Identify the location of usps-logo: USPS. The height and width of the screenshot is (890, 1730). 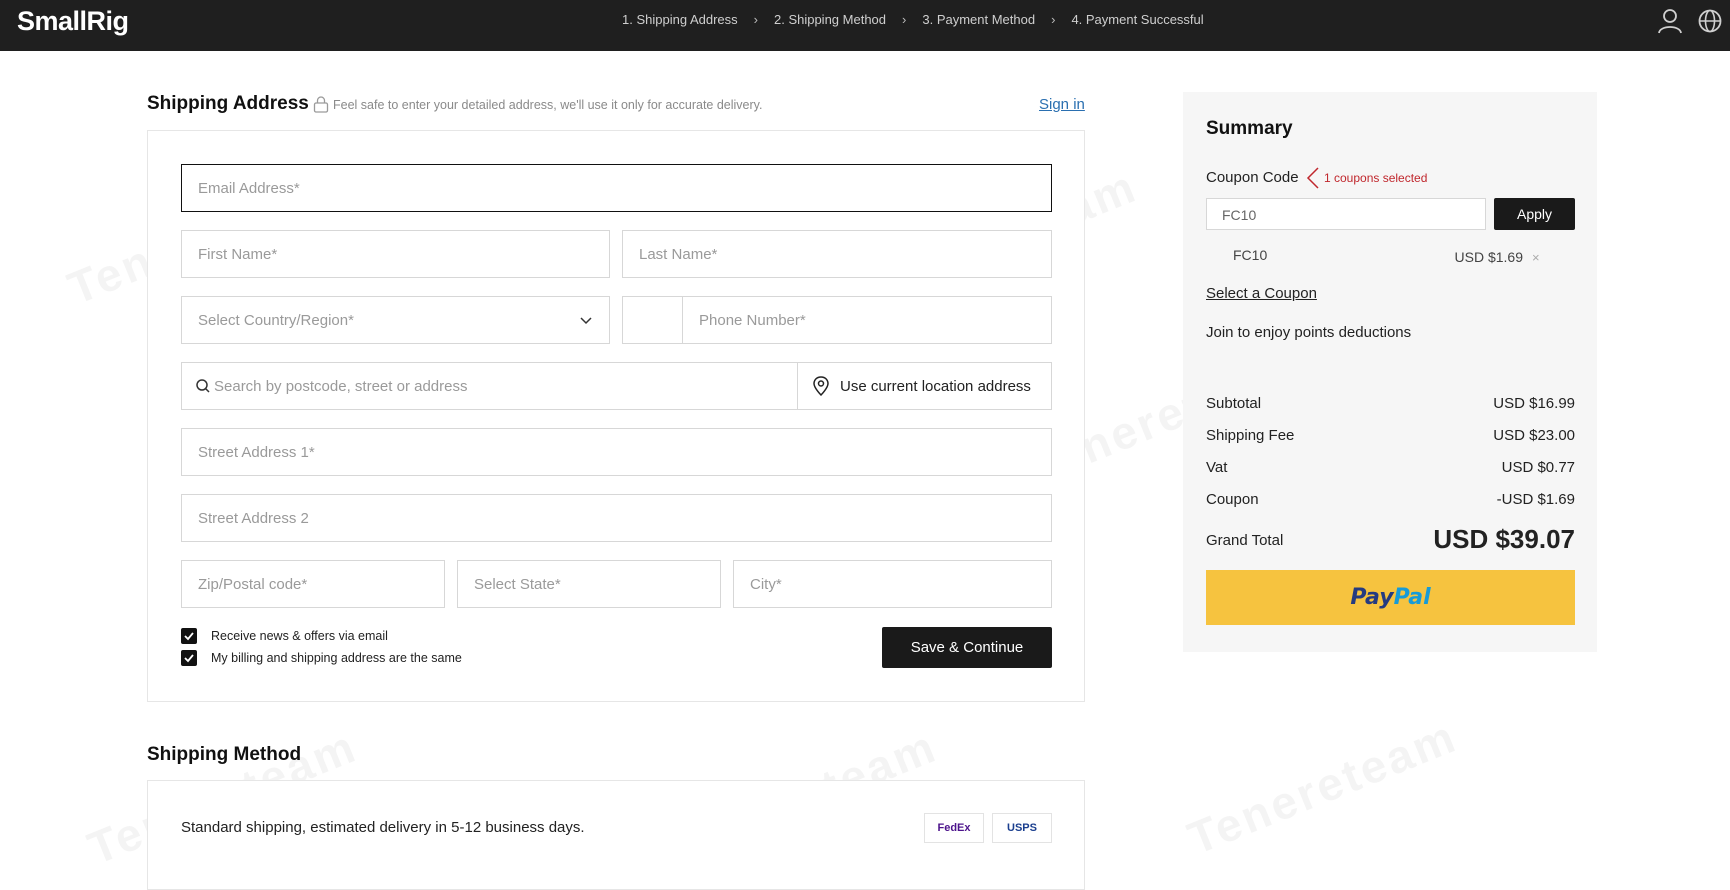
(1022, 828).